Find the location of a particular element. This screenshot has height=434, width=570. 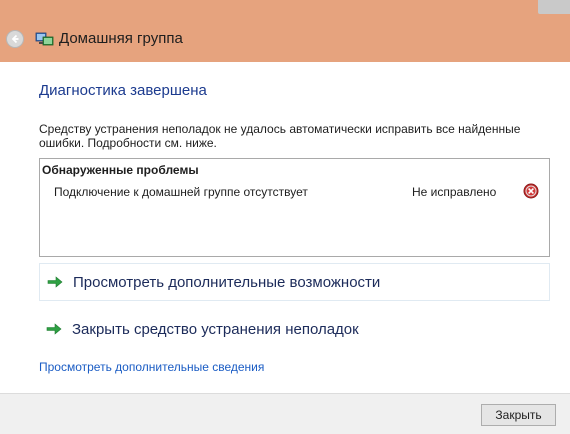

footer-bar: Закрыть is located at coordinates (285, 413).